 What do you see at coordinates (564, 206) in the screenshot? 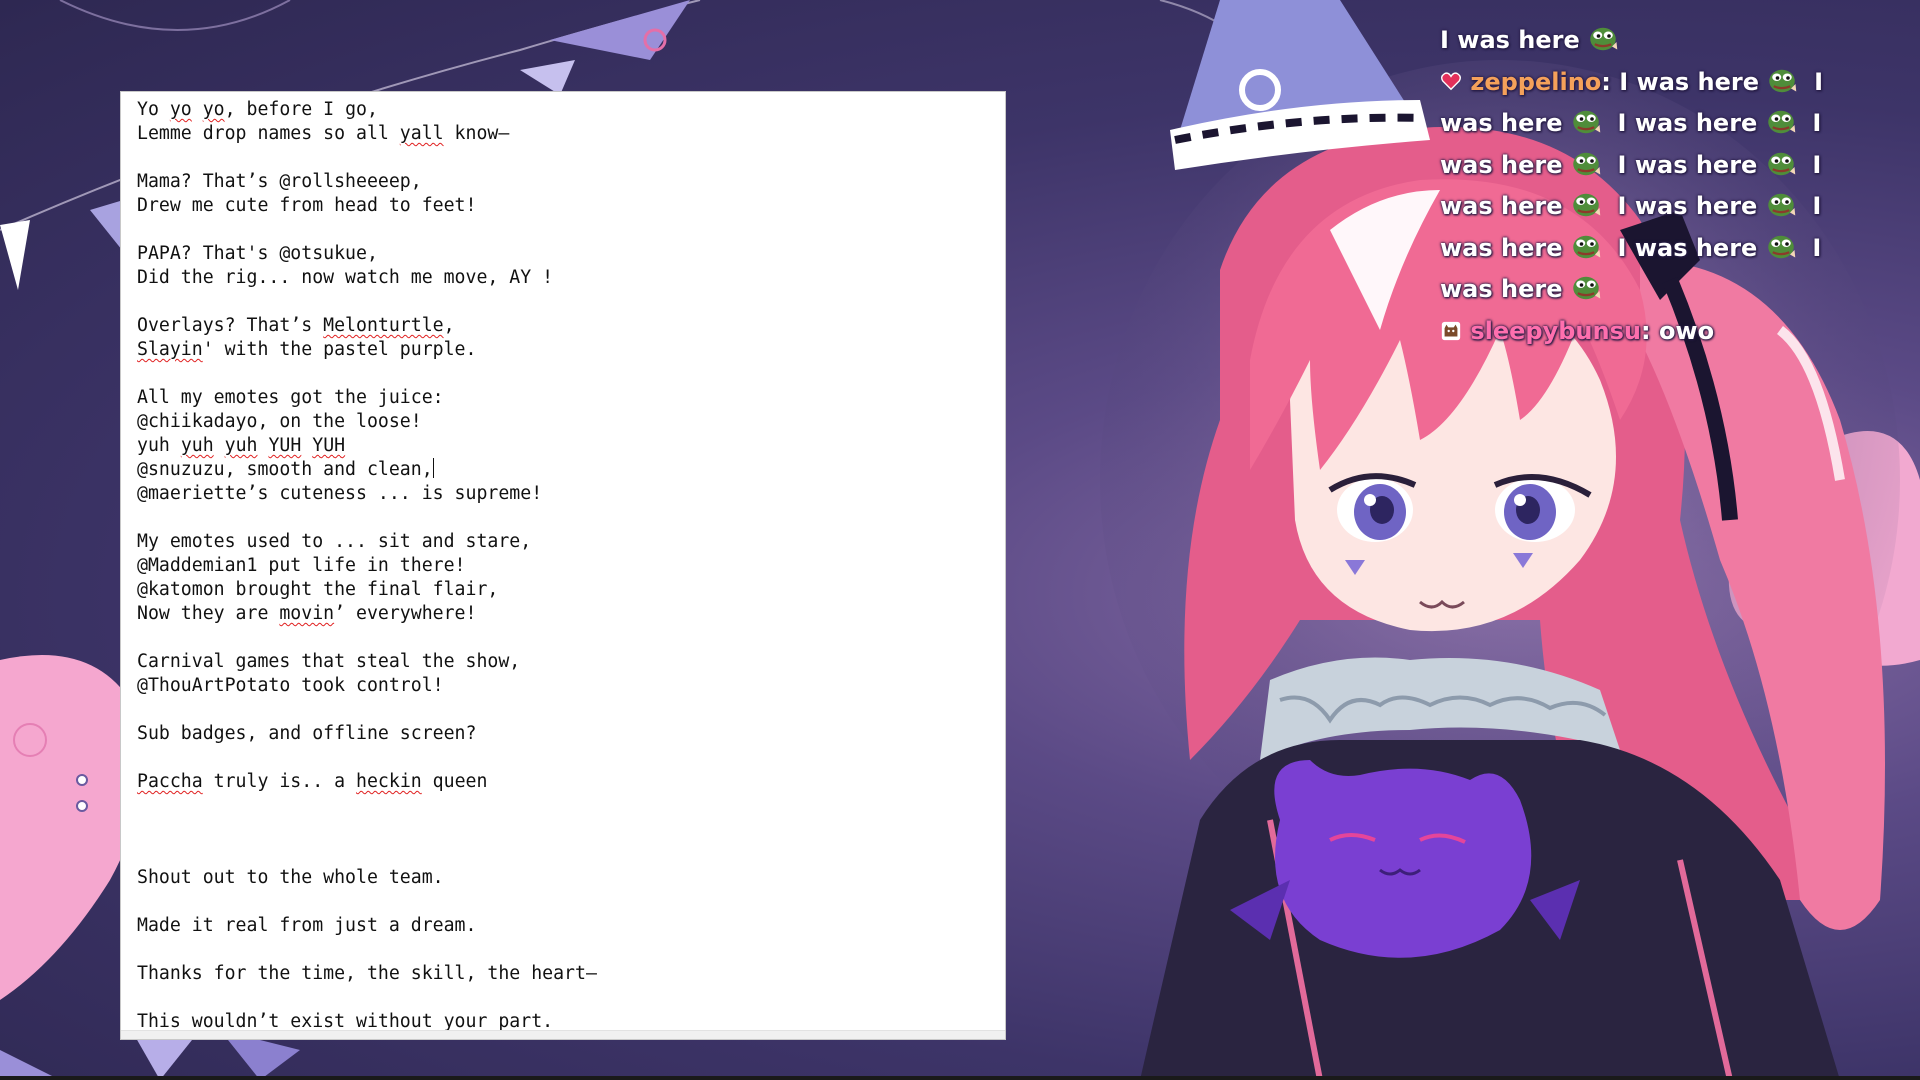
I see `editor-line: Drew me cute from head to feet!` at bounding box center [564, 206].